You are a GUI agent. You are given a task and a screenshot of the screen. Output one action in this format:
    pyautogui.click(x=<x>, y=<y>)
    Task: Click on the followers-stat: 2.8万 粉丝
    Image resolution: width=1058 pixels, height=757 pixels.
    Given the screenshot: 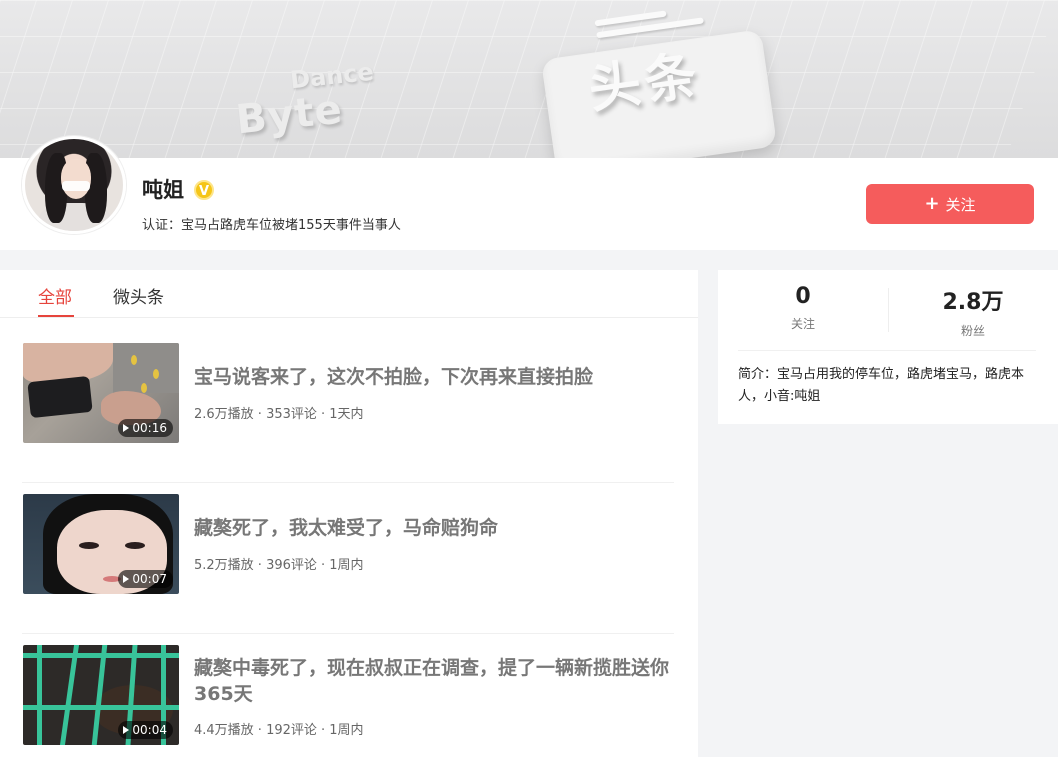 What is the action you would take?
    pyautogui.click(x=973, y=311)
    